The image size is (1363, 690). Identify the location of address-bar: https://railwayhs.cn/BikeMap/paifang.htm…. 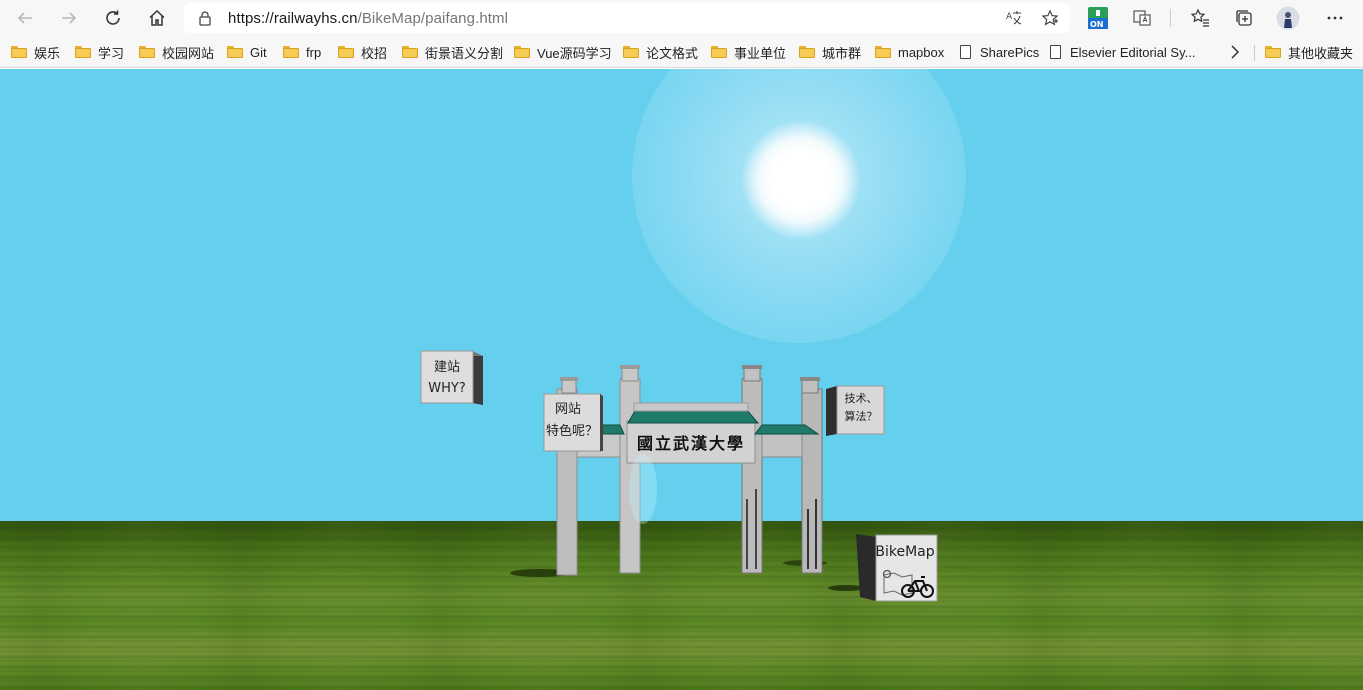
(627, 18).